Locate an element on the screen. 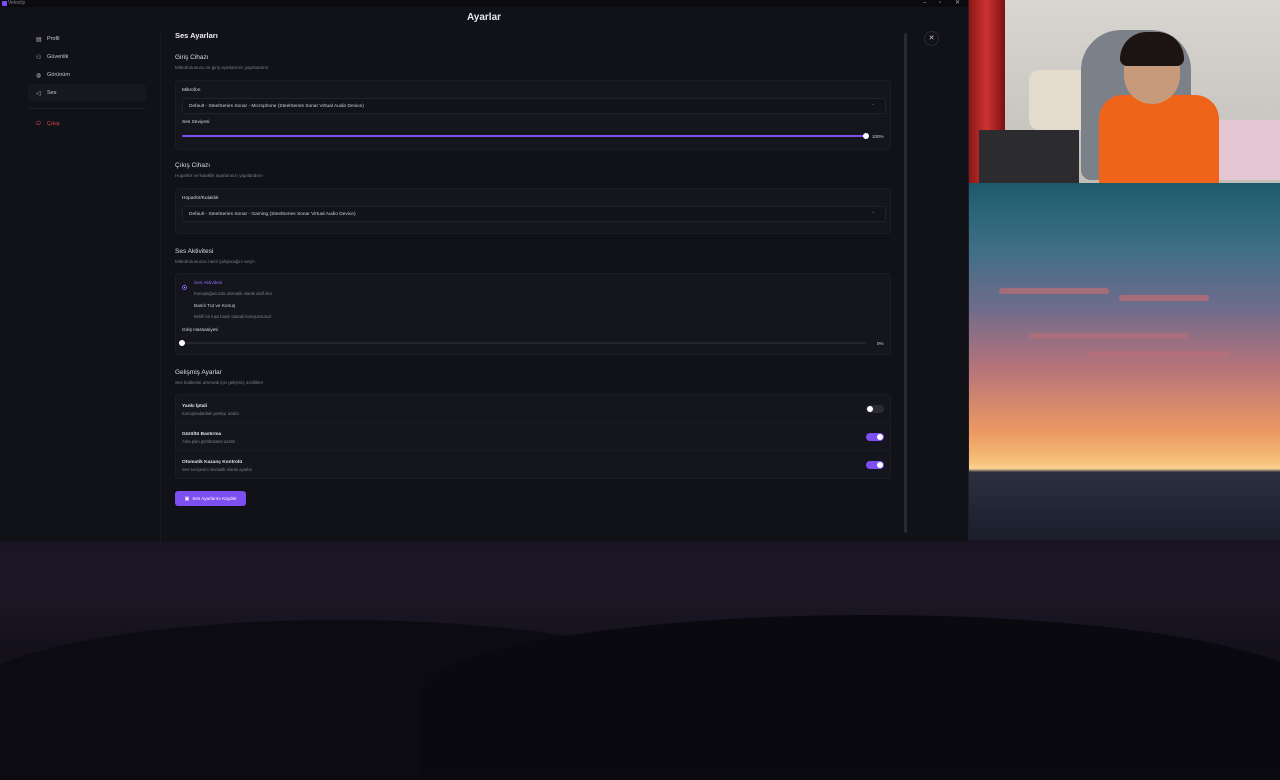  sidebar-item-label: Çıkış is located at coordinates (53, 124).